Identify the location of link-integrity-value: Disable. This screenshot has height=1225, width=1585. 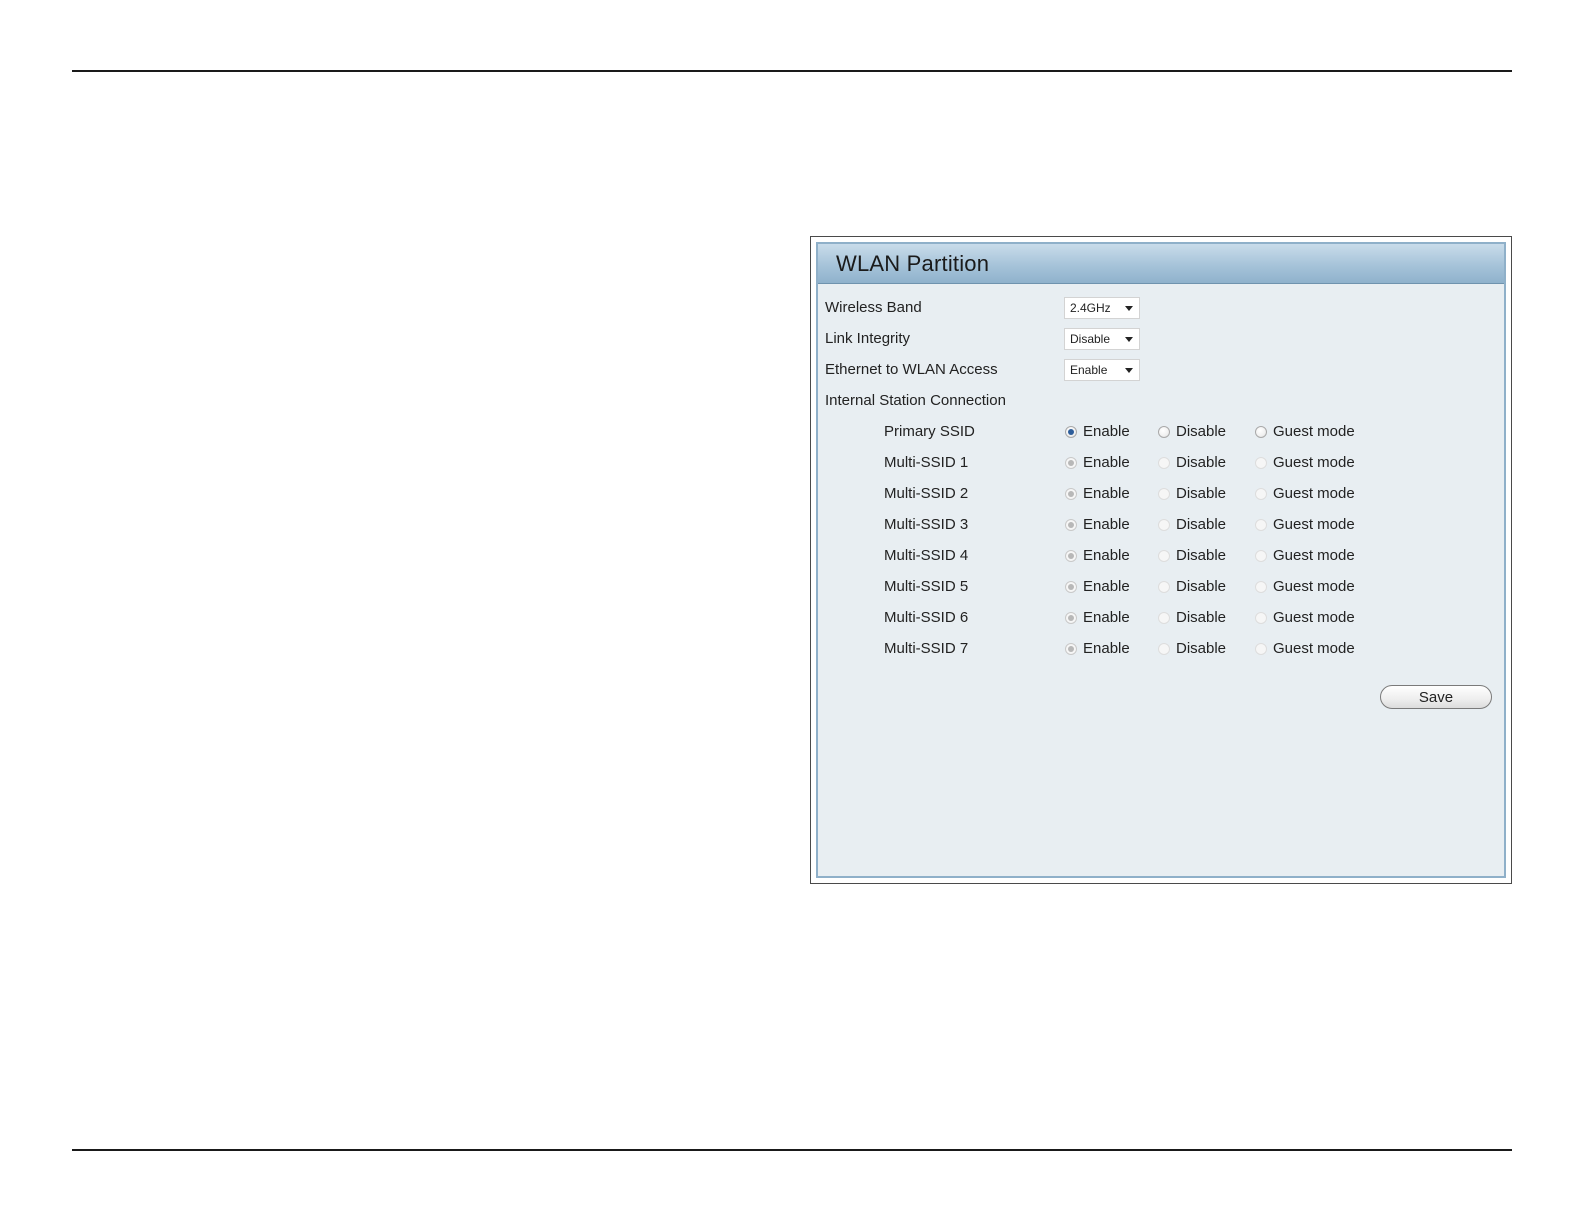
(1090, 339).